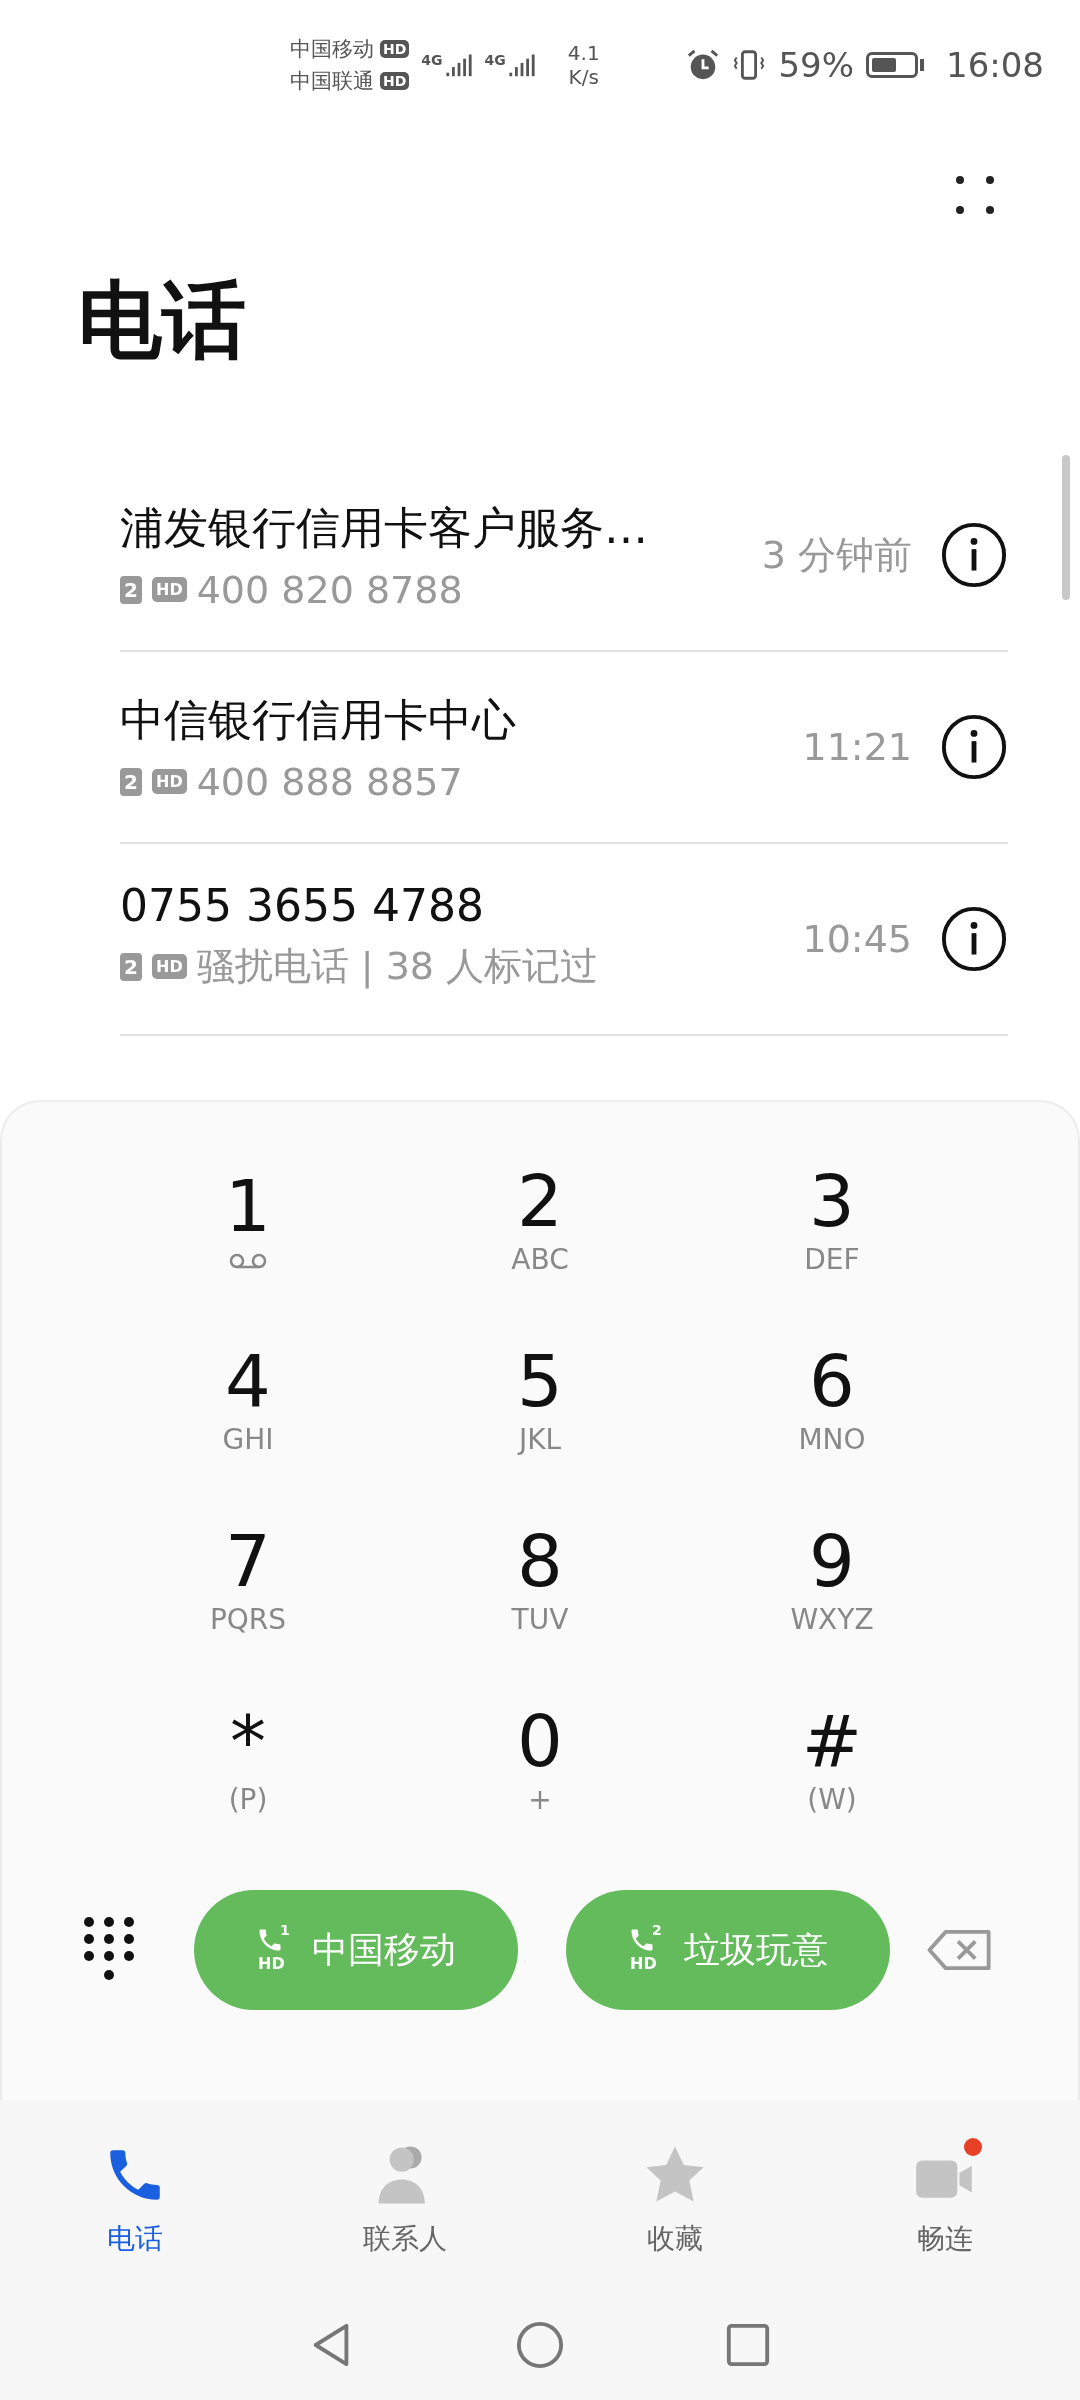 The width and height of the screenshot is (1080, 2400). What do you see at coordinates (248, 1261) in the screenshot?
I see `voicemail-icon` at bounding box center [248, 1261].